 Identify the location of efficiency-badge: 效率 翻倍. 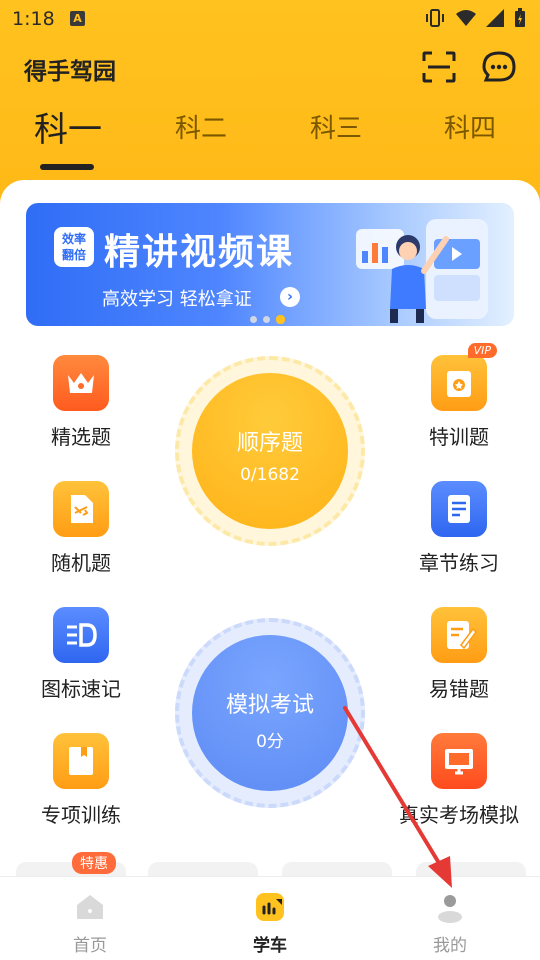
(74, 247).